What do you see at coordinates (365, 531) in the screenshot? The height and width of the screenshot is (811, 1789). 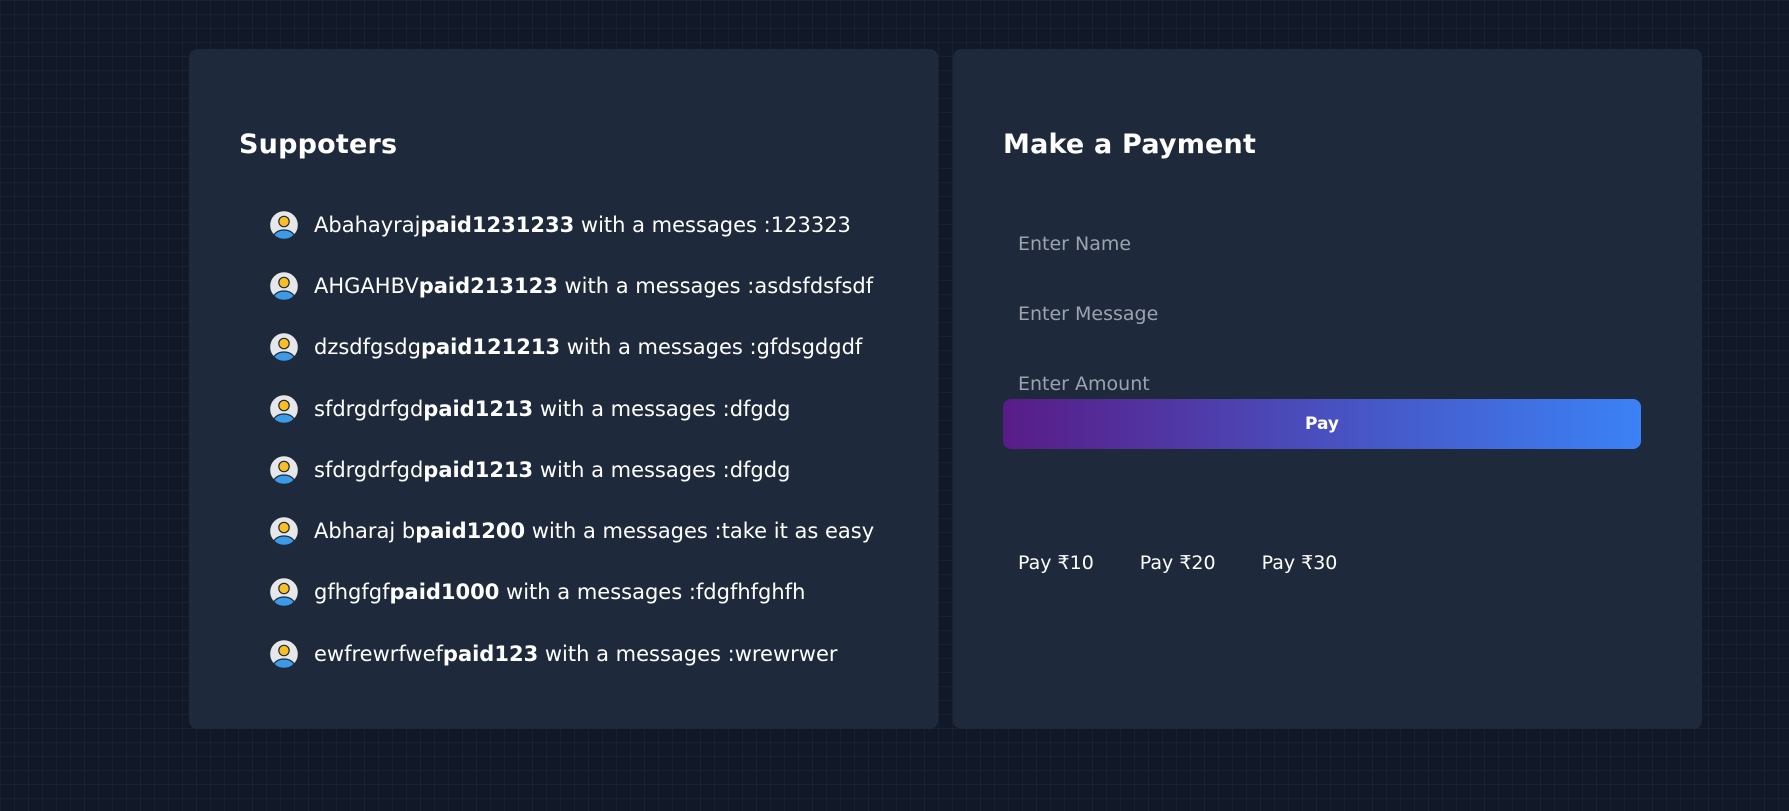 I see `supporter-name: Abharaj b` at bounding box center [365, 531].